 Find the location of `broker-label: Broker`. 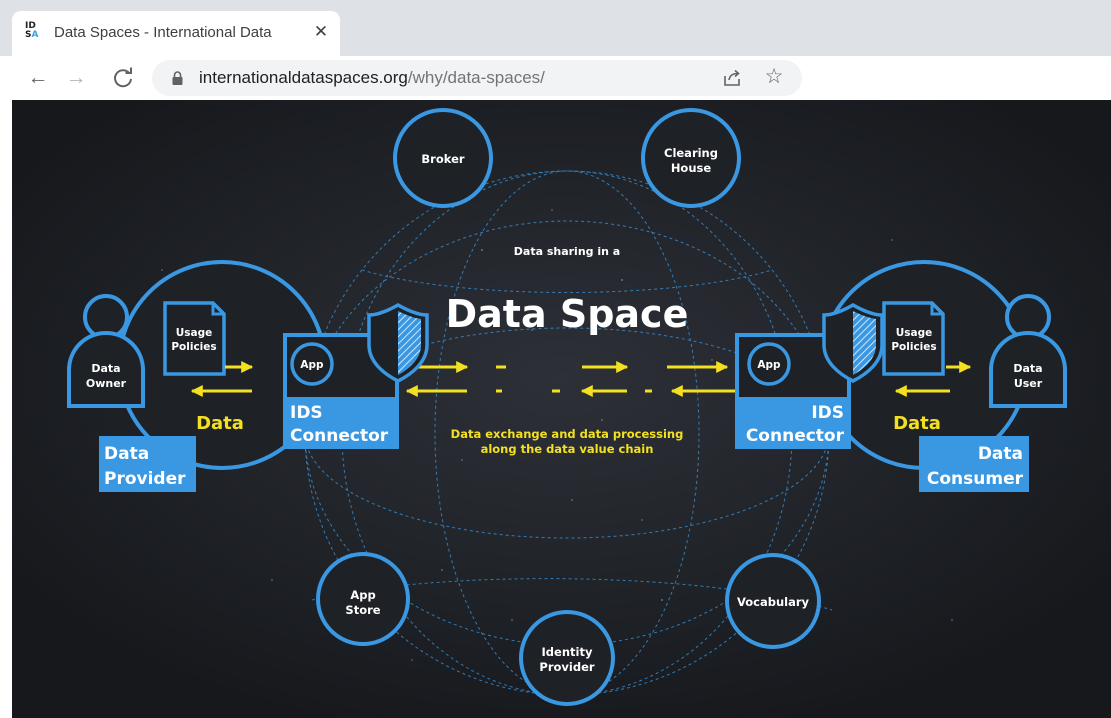

broker-label: Broker is located at coordinates (442, 159).